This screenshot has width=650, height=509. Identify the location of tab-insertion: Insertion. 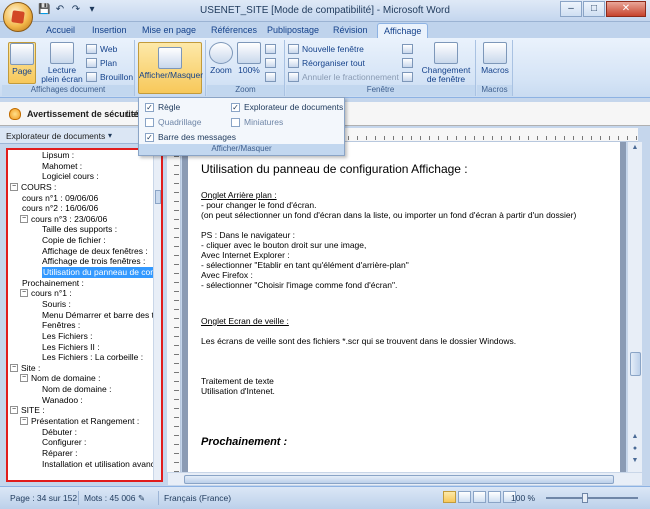
(109, 30).